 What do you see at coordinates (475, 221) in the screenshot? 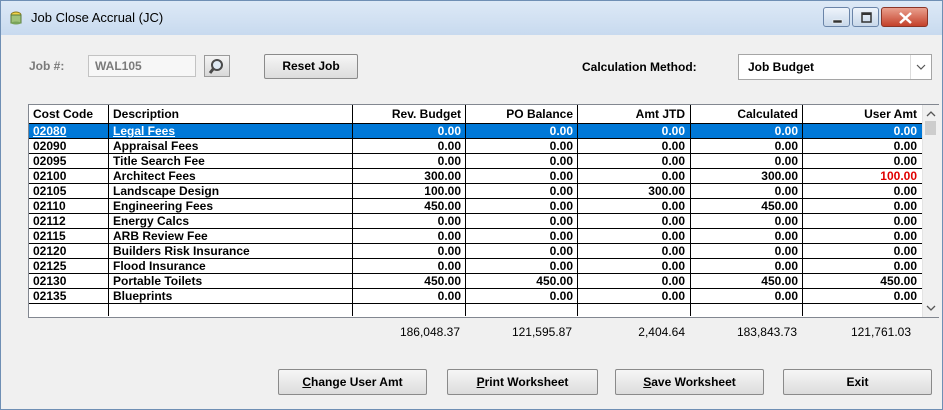
I see `table-row: 02112 Energy Calcs 0.00 0.00 0.00 0.00 0.00` at bounding box center [475, 221].